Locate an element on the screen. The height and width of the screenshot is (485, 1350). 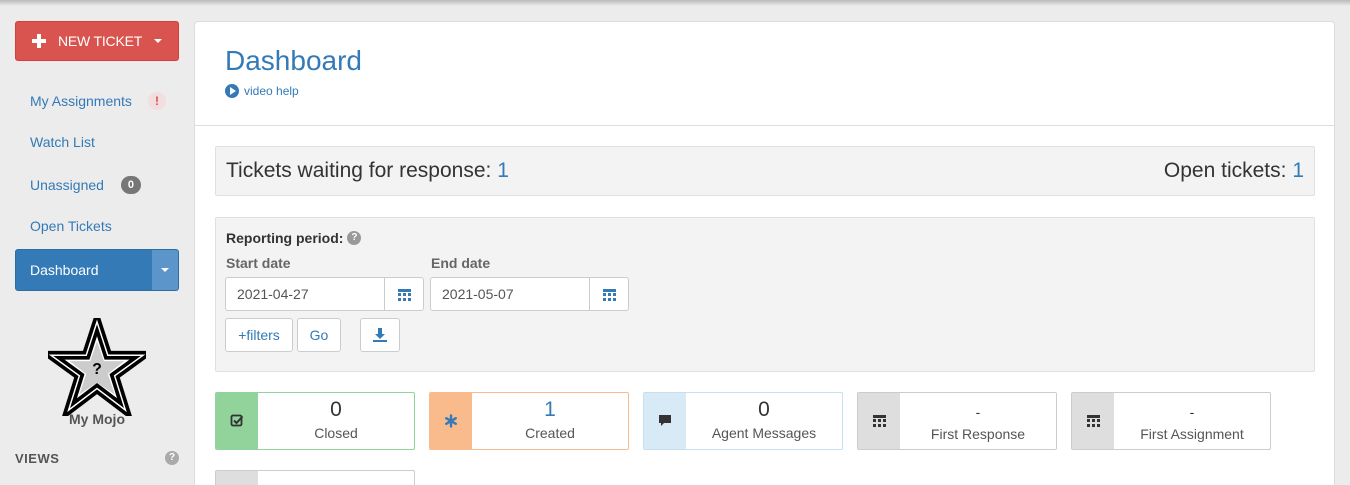
reporting-period-label: Reporting period: ? is located at coordinates (294, 238).